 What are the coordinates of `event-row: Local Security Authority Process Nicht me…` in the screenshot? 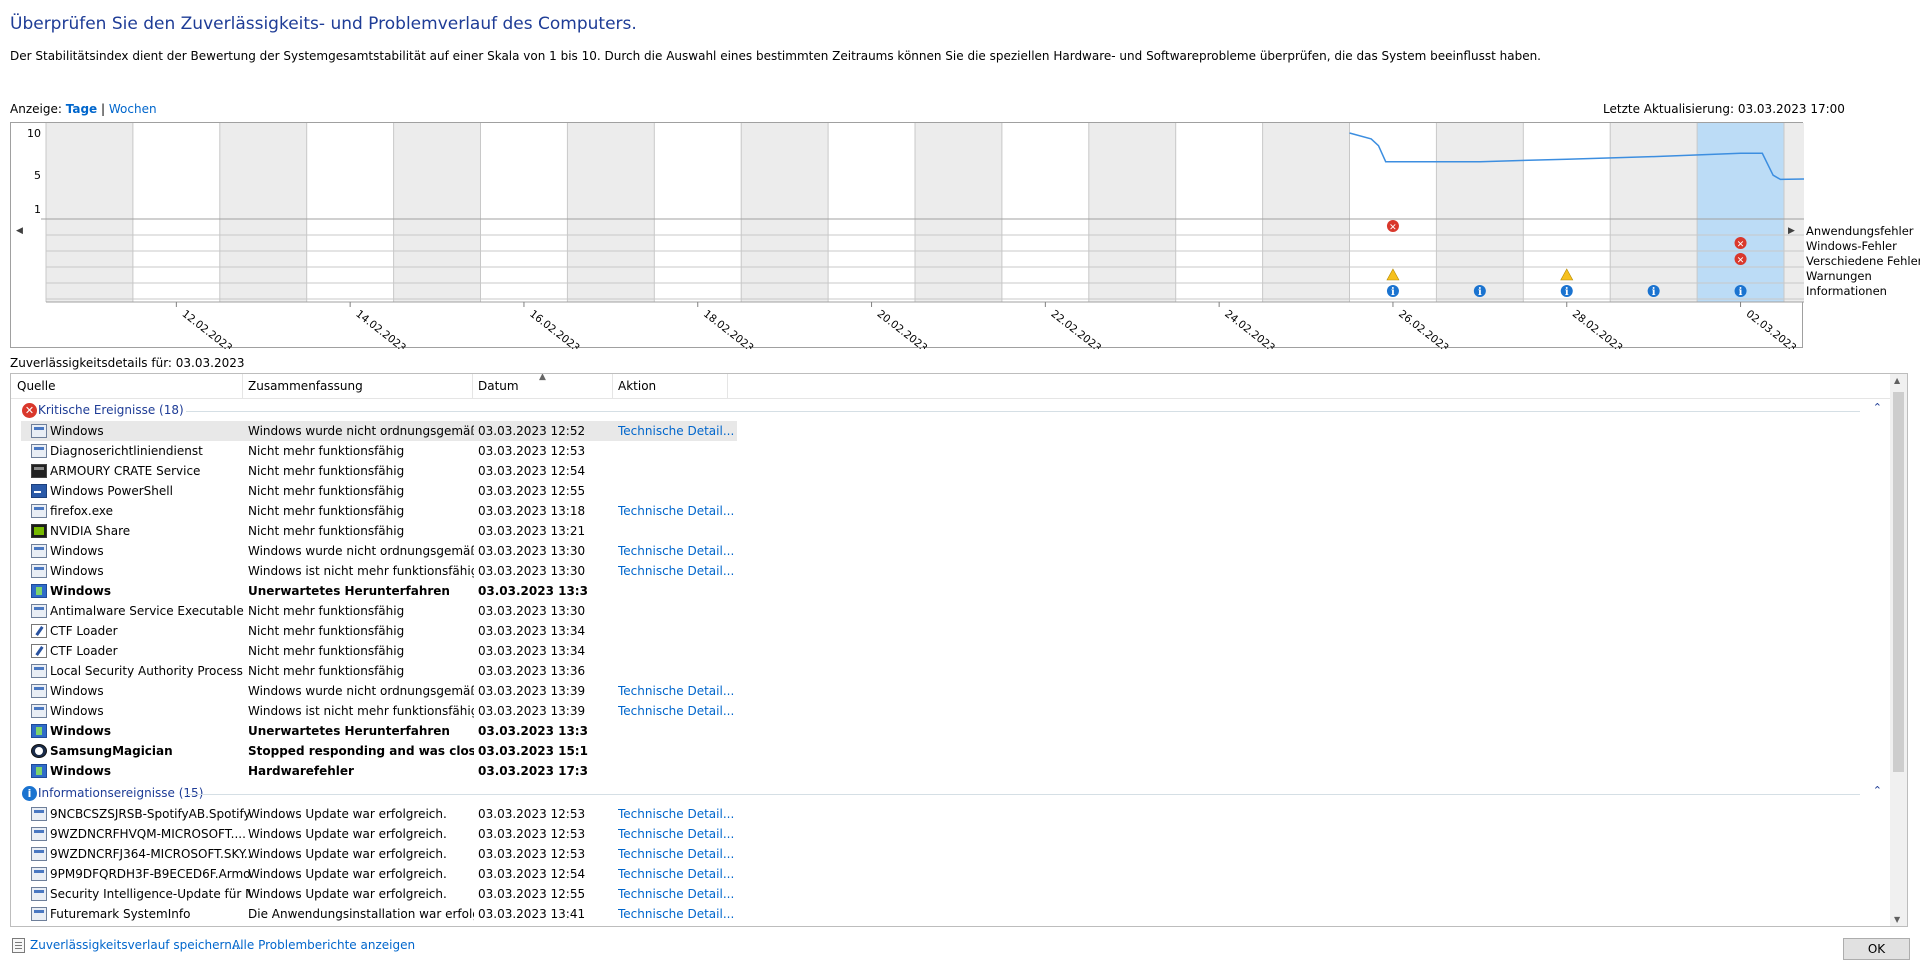 It's located at (951, 671).